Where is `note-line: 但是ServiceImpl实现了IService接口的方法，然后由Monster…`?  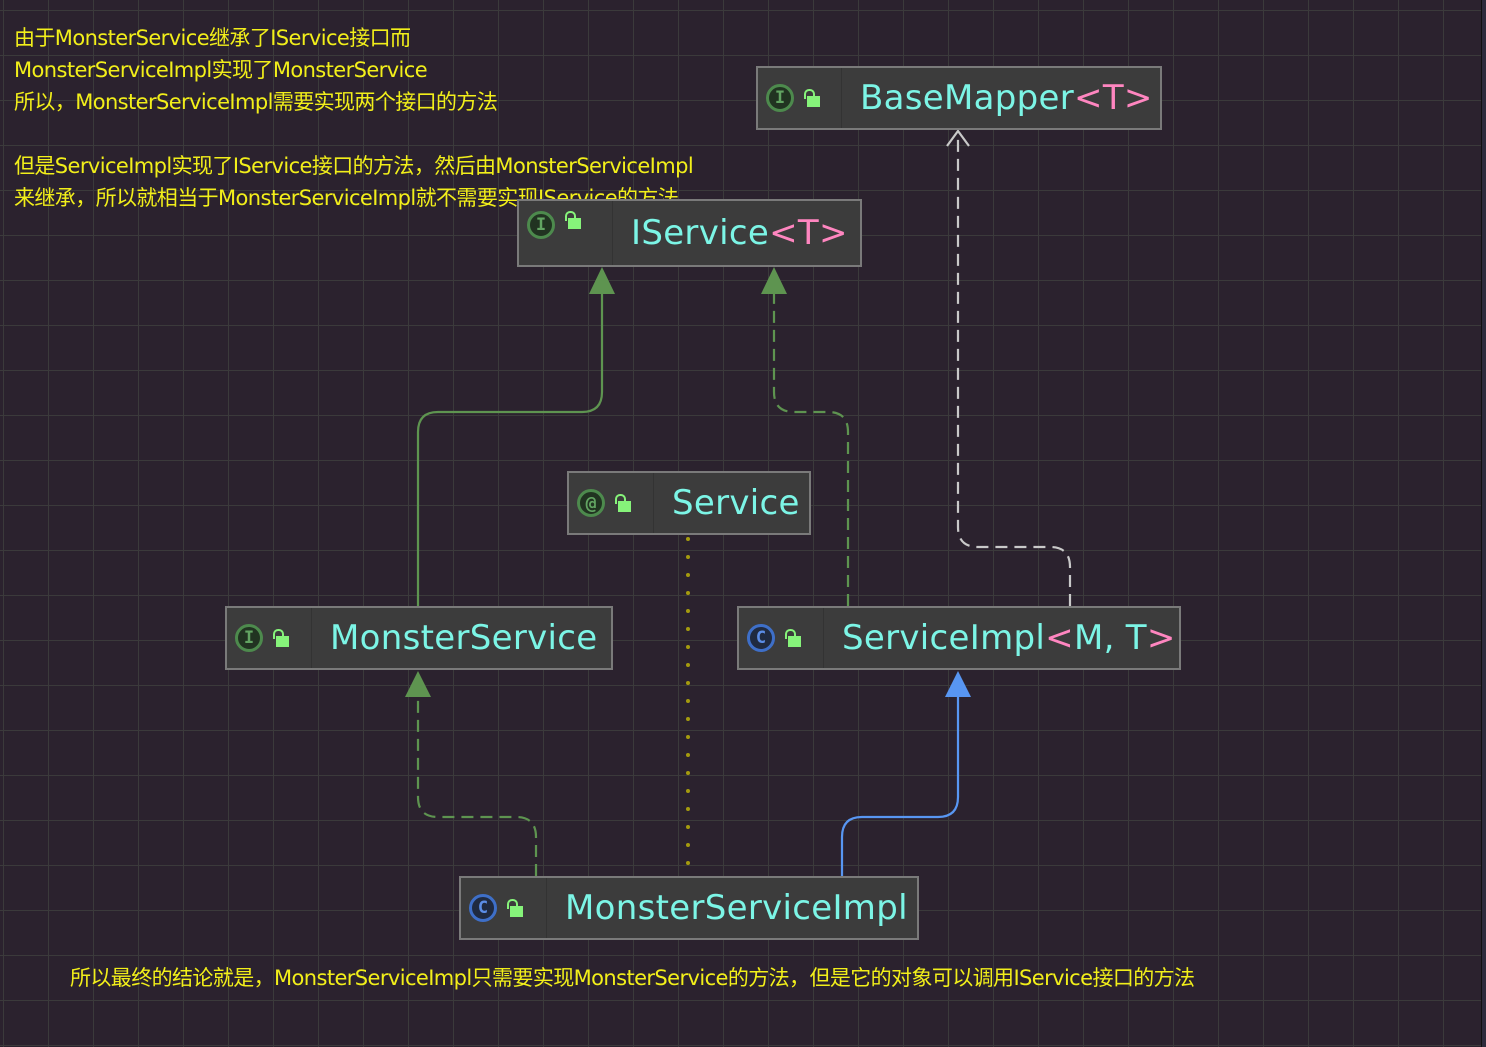
note-line: 但是ServiceImpl实现了IService接口的方法，然后由Monster… is located at coordinates (354, 166).